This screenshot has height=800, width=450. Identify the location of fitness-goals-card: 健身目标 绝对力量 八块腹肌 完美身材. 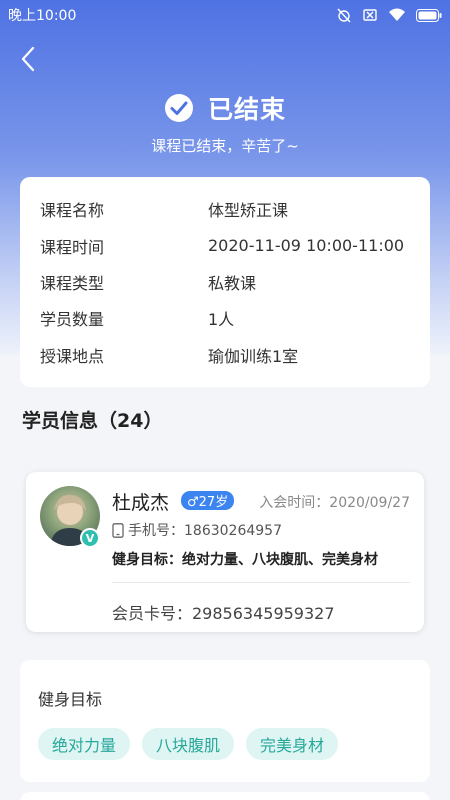
(225, 721).